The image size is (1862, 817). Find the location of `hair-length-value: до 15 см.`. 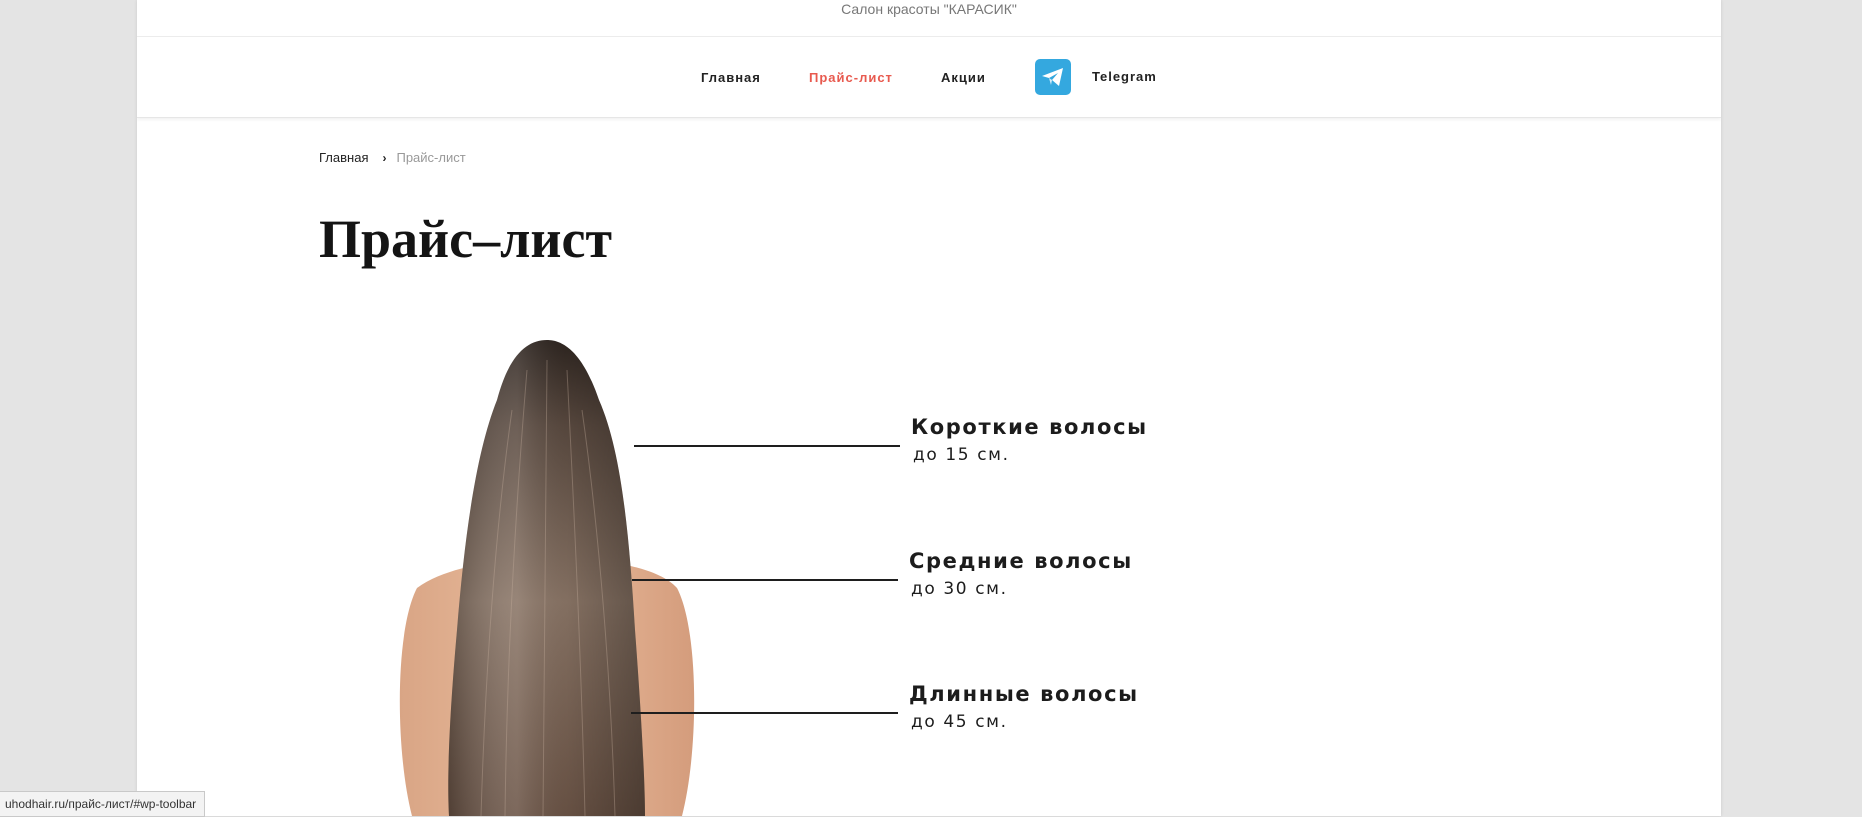

hair-length-value: до 15 см. is located at coordinates (961, 455).